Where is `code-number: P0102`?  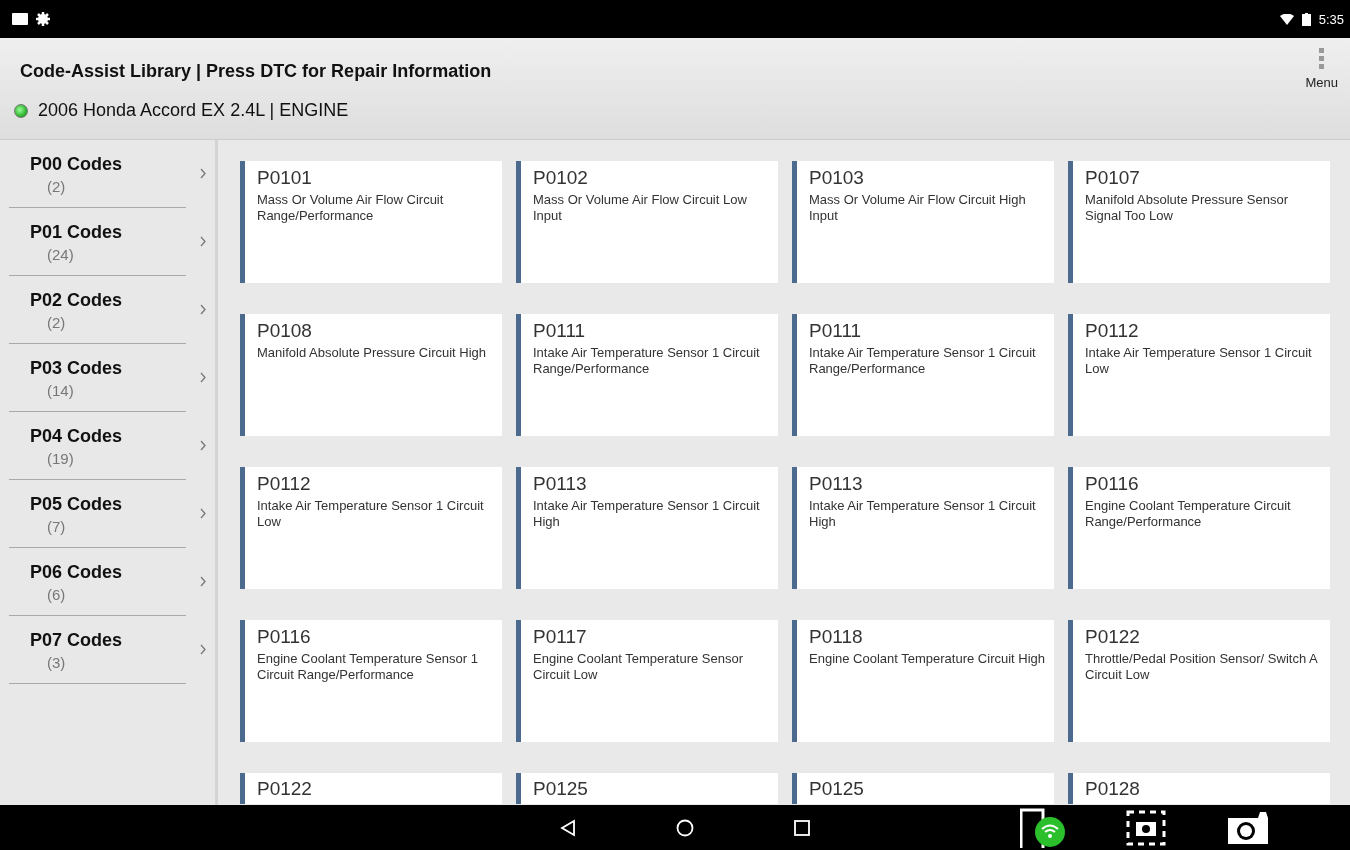
code-number: P0102 is located at coordinates (561, 178).